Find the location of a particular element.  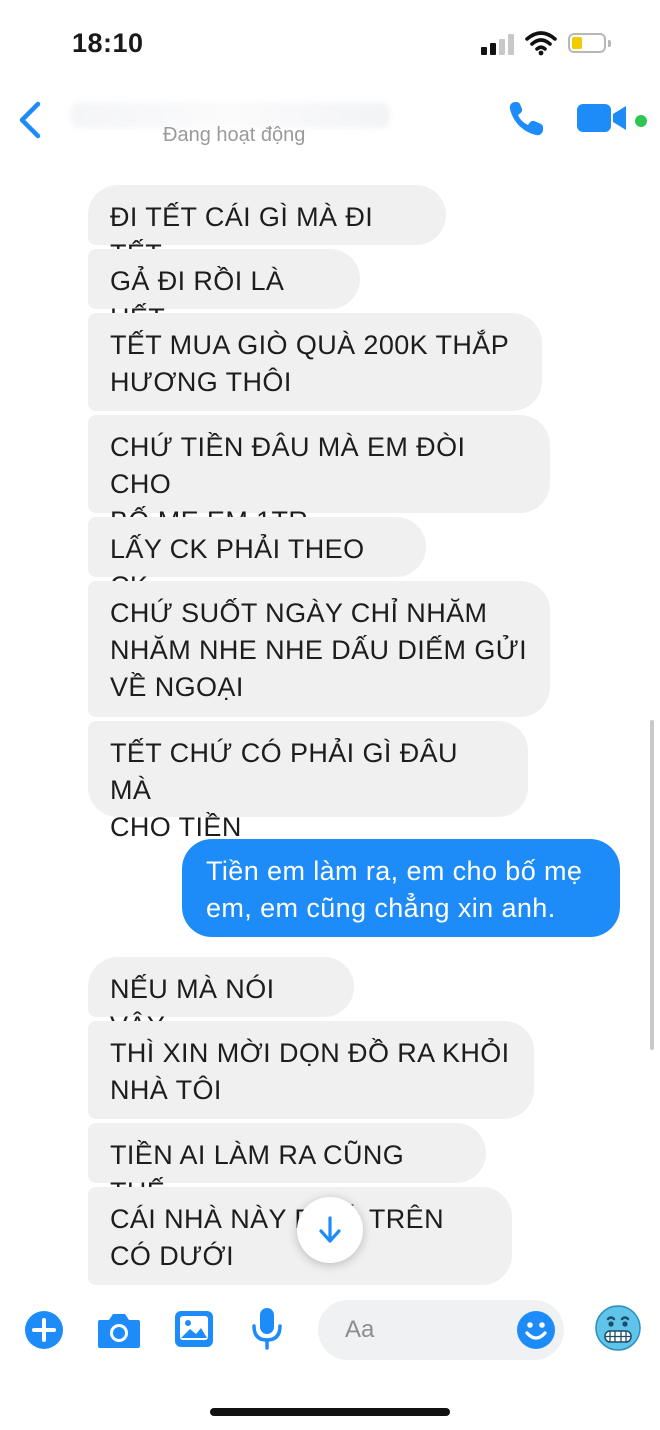

incoming-message-bubble: CHỨ TIỀN ĐÂU MÀ EM ĐÒI CHO BỐ MẸ EM 1TR is located at coordinates (319, 475).